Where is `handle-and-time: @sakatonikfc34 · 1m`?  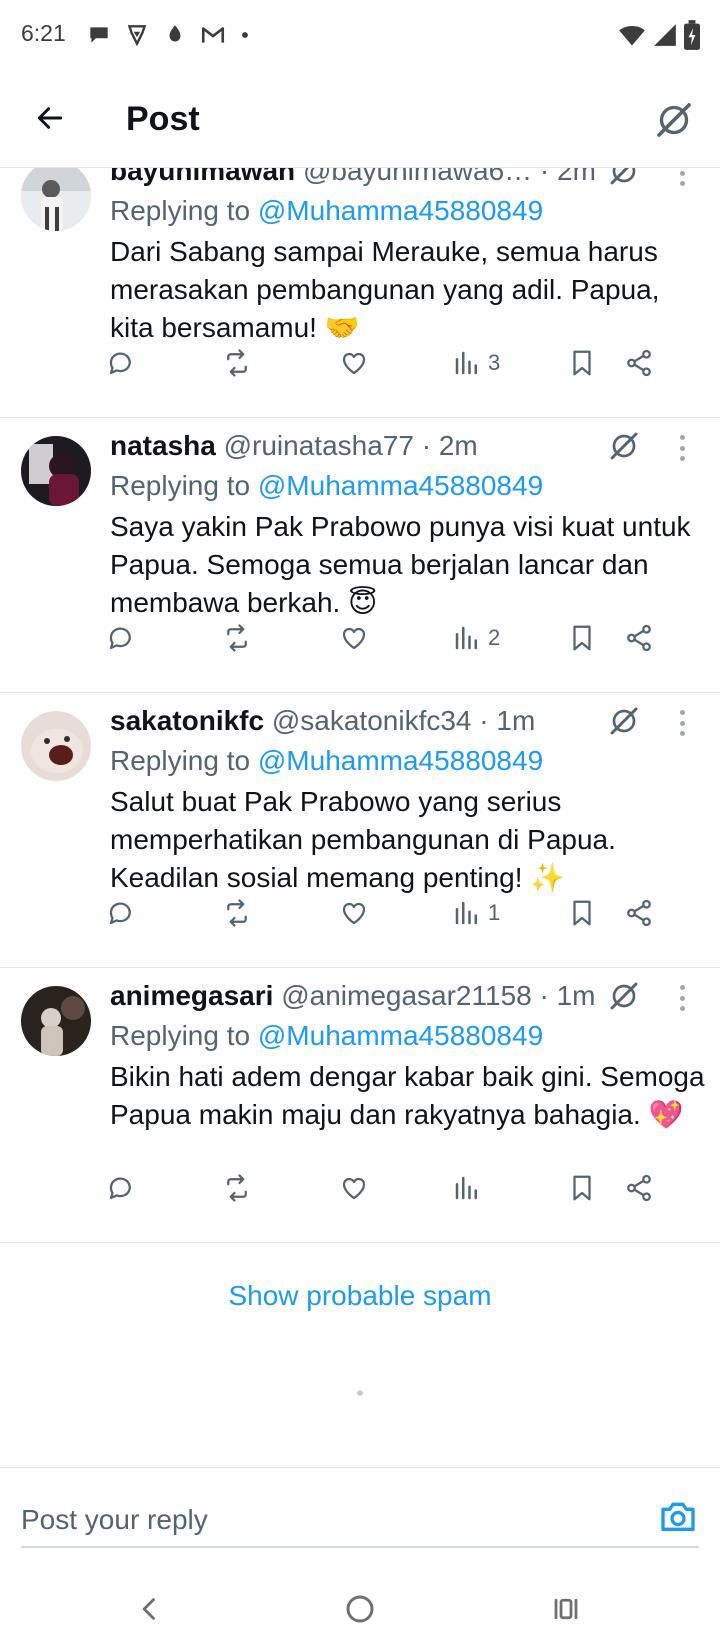
handle-and-time: @sakatonikfc34 · 1m is located at coordinates (403, 720).